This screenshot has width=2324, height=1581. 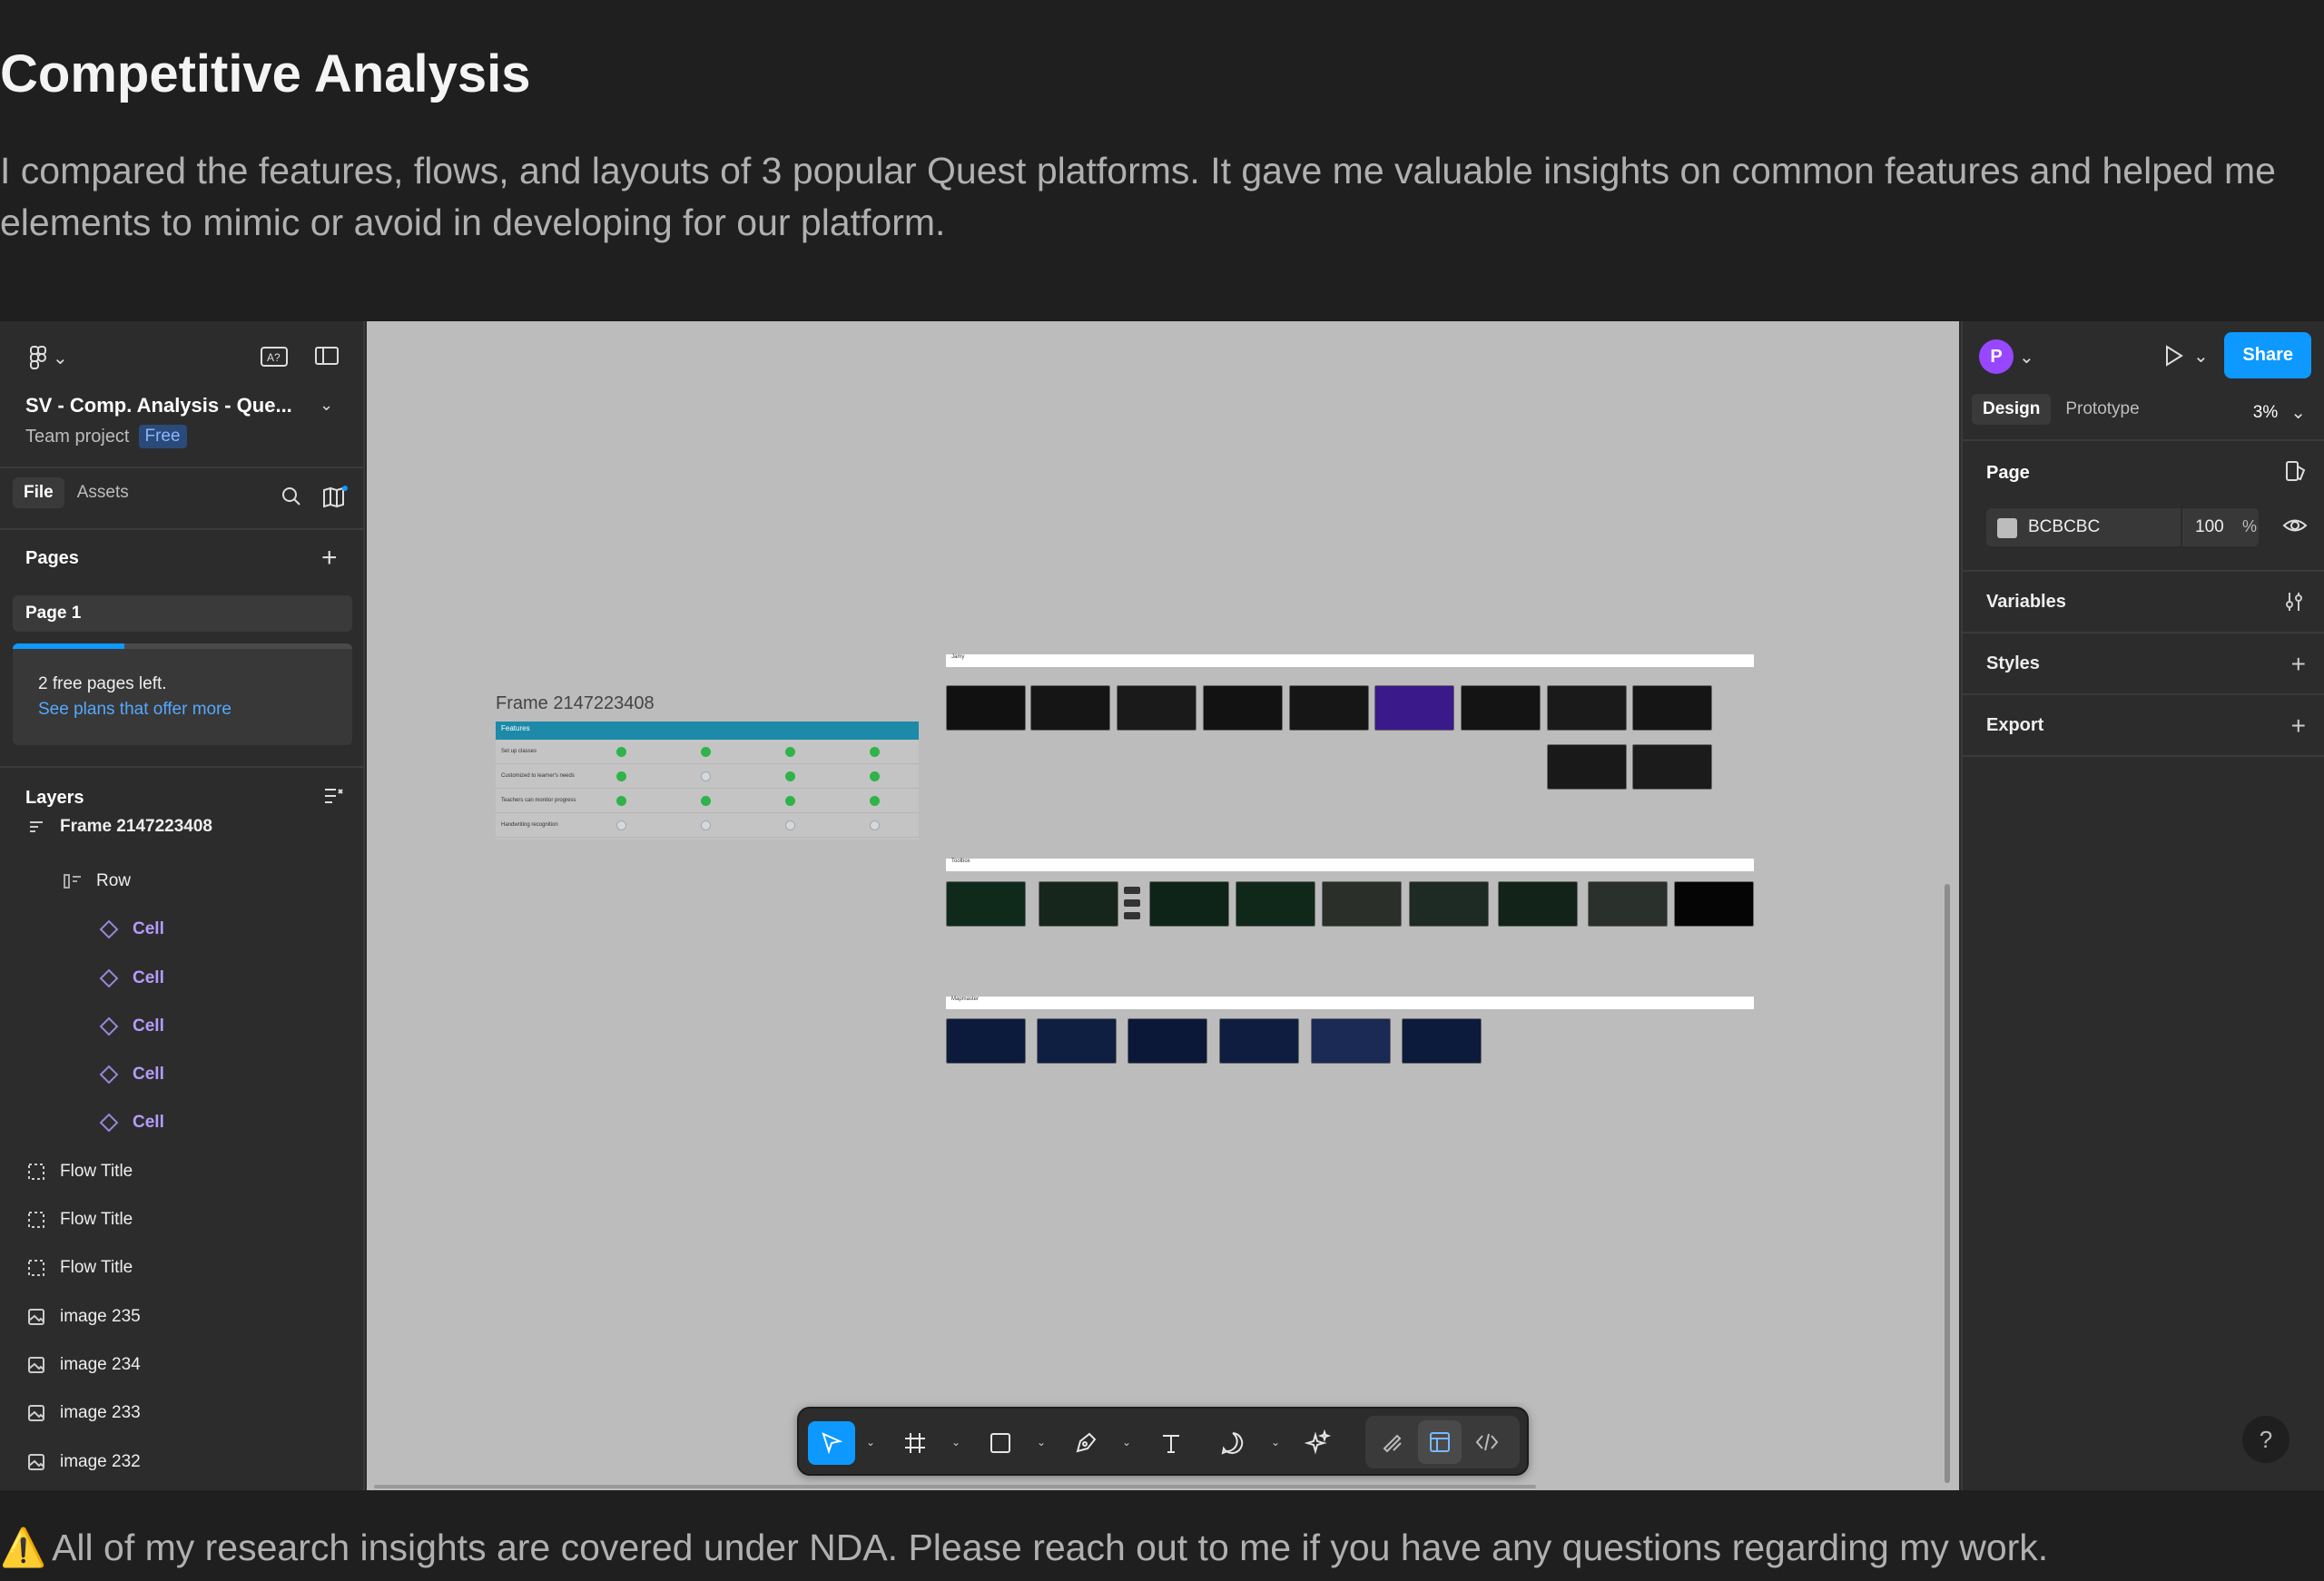 What do you see at coordinates (181, 1413) in the screenshot?
I see `layer-row: image 233` at bounding box center [181, 1413].